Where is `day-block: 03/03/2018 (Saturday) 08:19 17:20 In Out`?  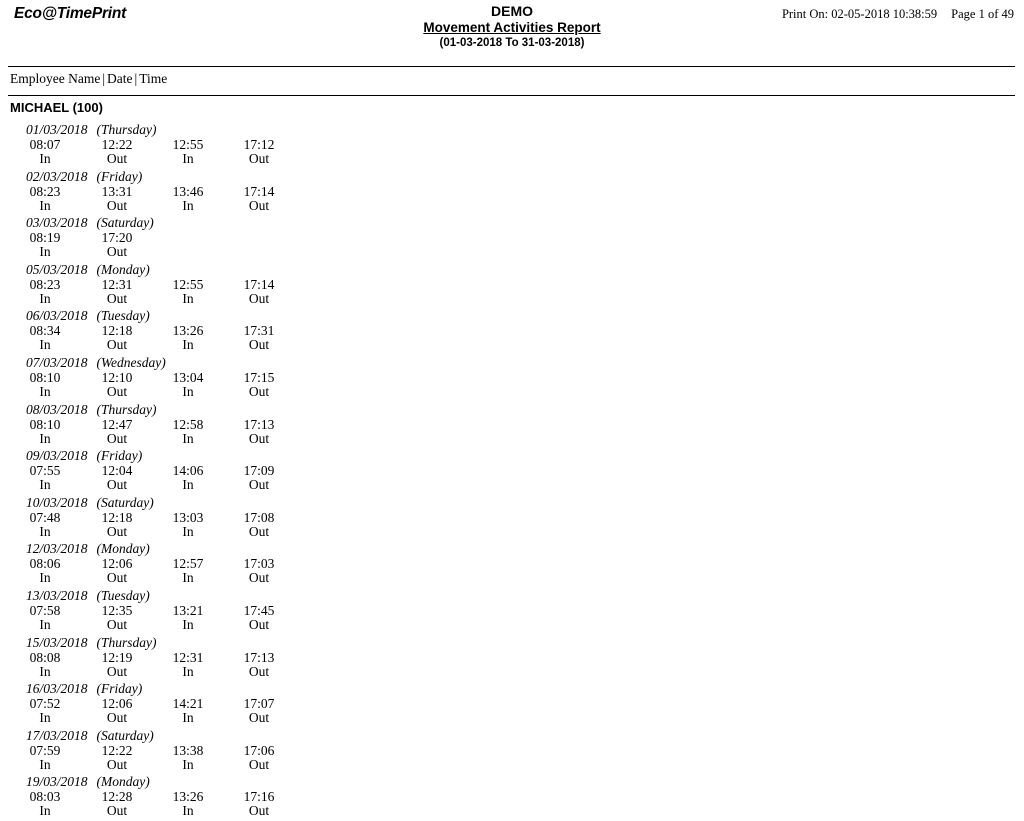
day-block: 03/03/2018 (Saturday) 08:19 17:20 In Out is located at coordinates (512, 238).